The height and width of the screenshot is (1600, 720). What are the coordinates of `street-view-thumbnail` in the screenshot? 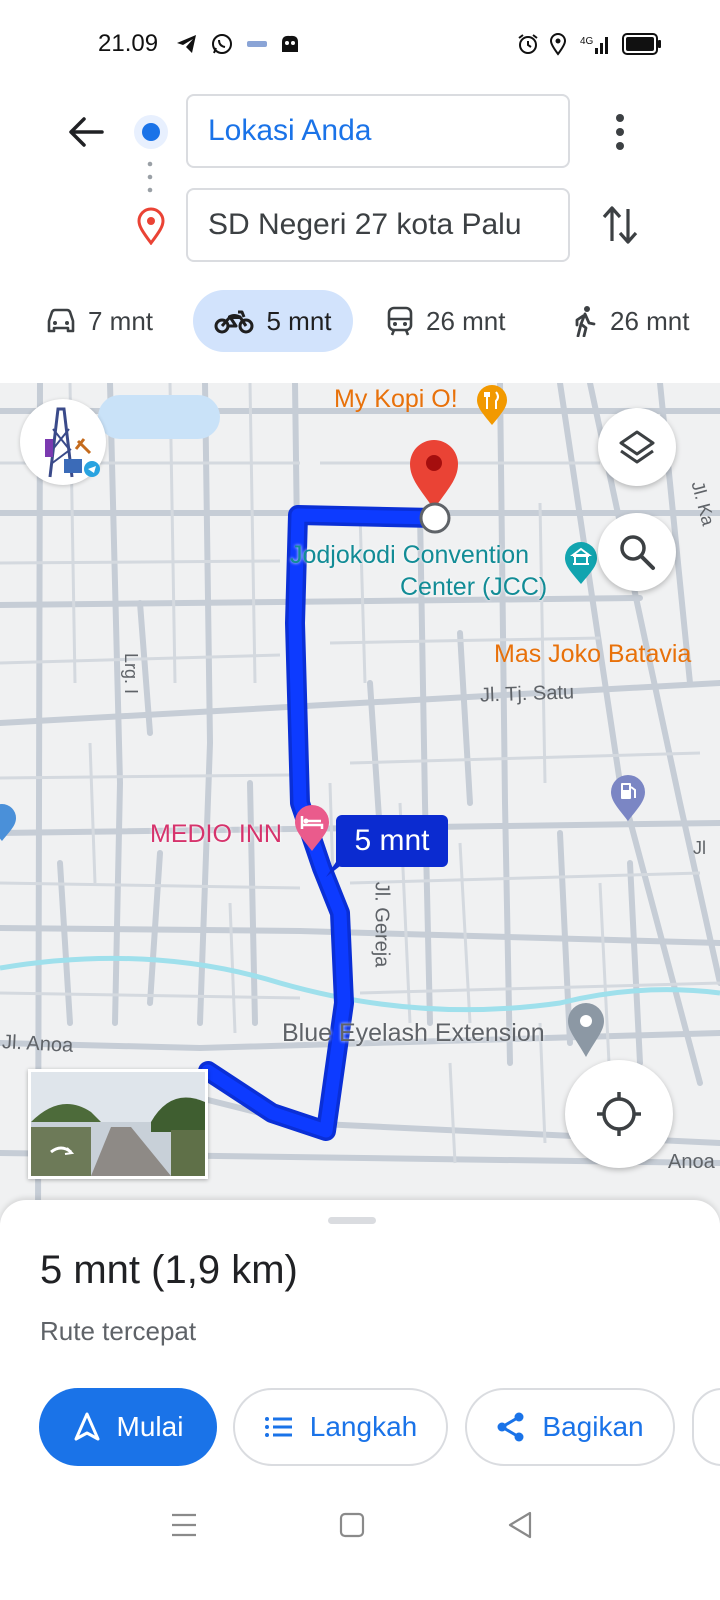 It's located at (118, 1124).